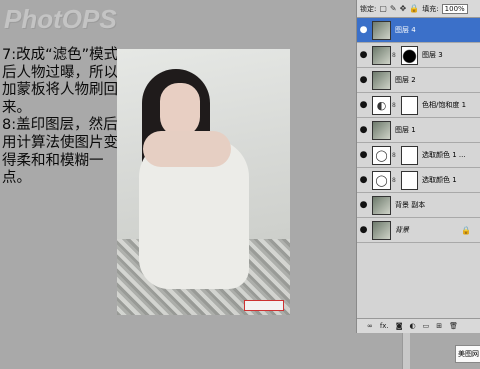 The image size is (480, 369). Describe the element at coordinates (403, 8) in the screenshot. I see `lock-move-icon: ✥` at that location.